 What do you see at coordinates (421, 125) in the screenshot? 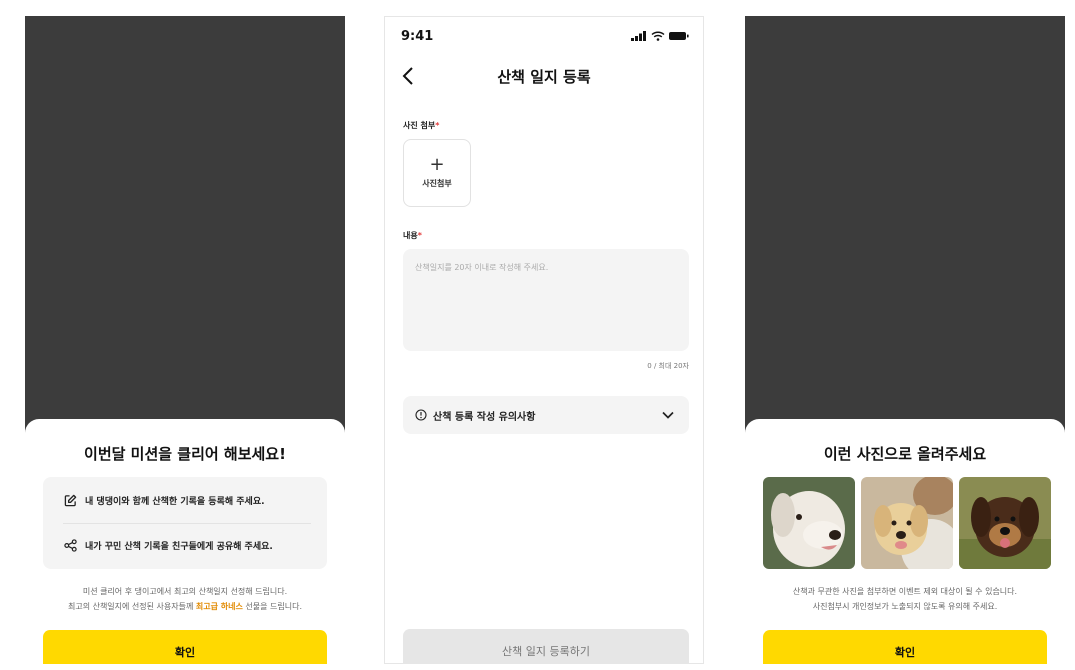
I see `photo-attach-label: 사진 첨부*` at bounding box center [421, 125].